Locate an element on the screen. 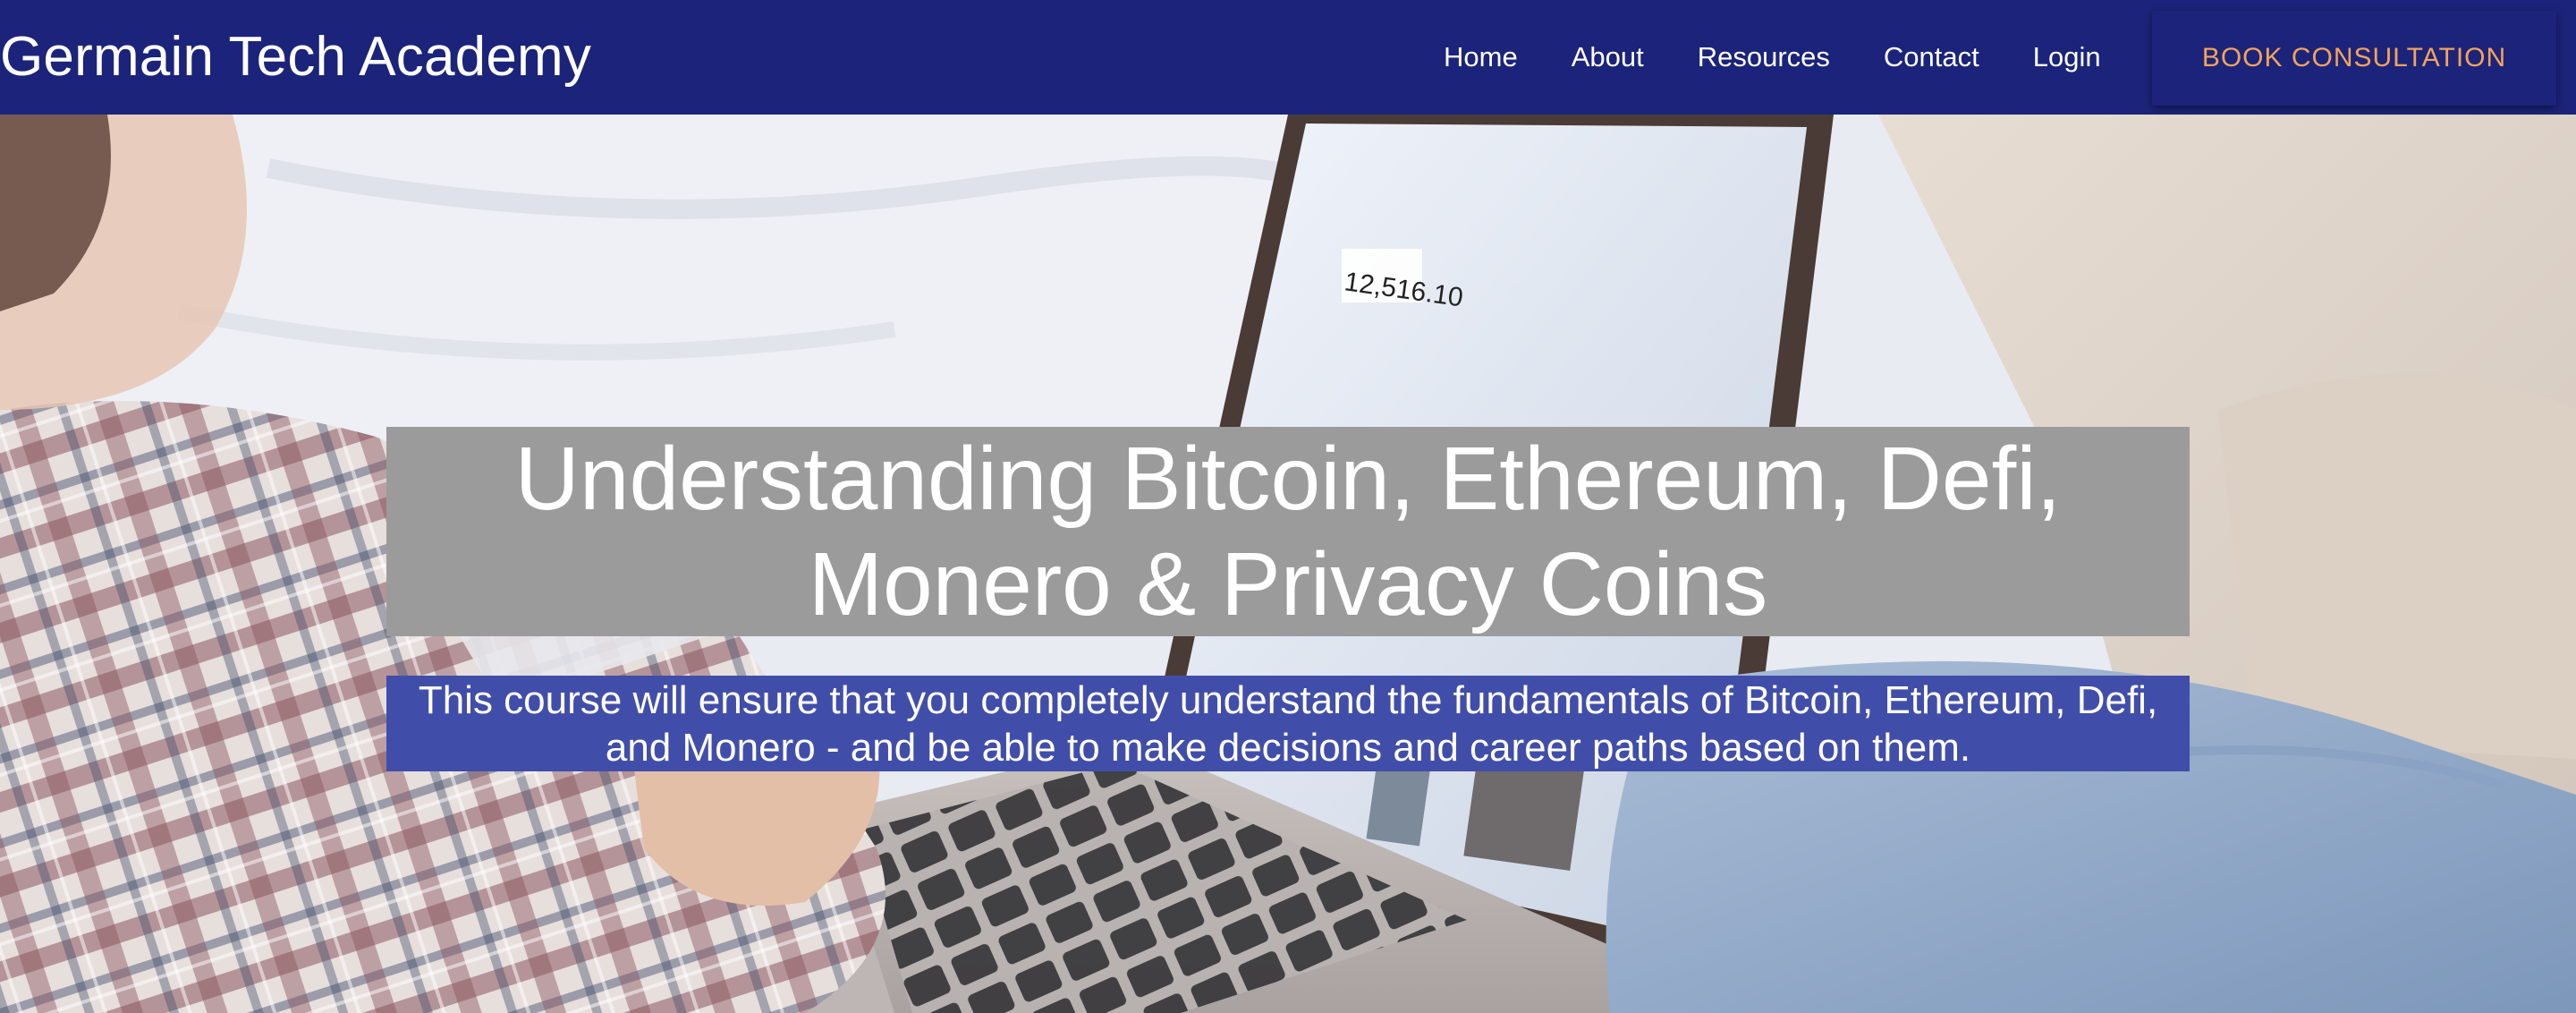 The height and width of the screenshot is (1013, 2576). nav-link-login: Login is located at coordinates (2067, 57).